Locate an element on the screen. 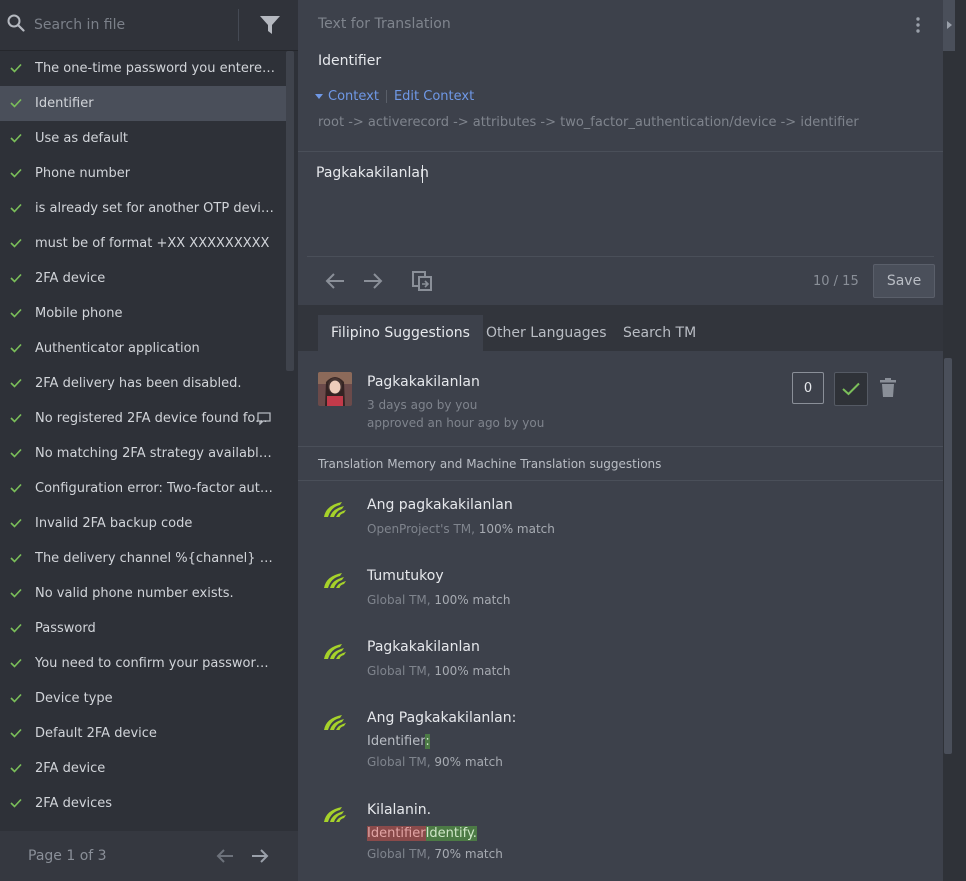  search-divider is located at coordinates (238, 25).